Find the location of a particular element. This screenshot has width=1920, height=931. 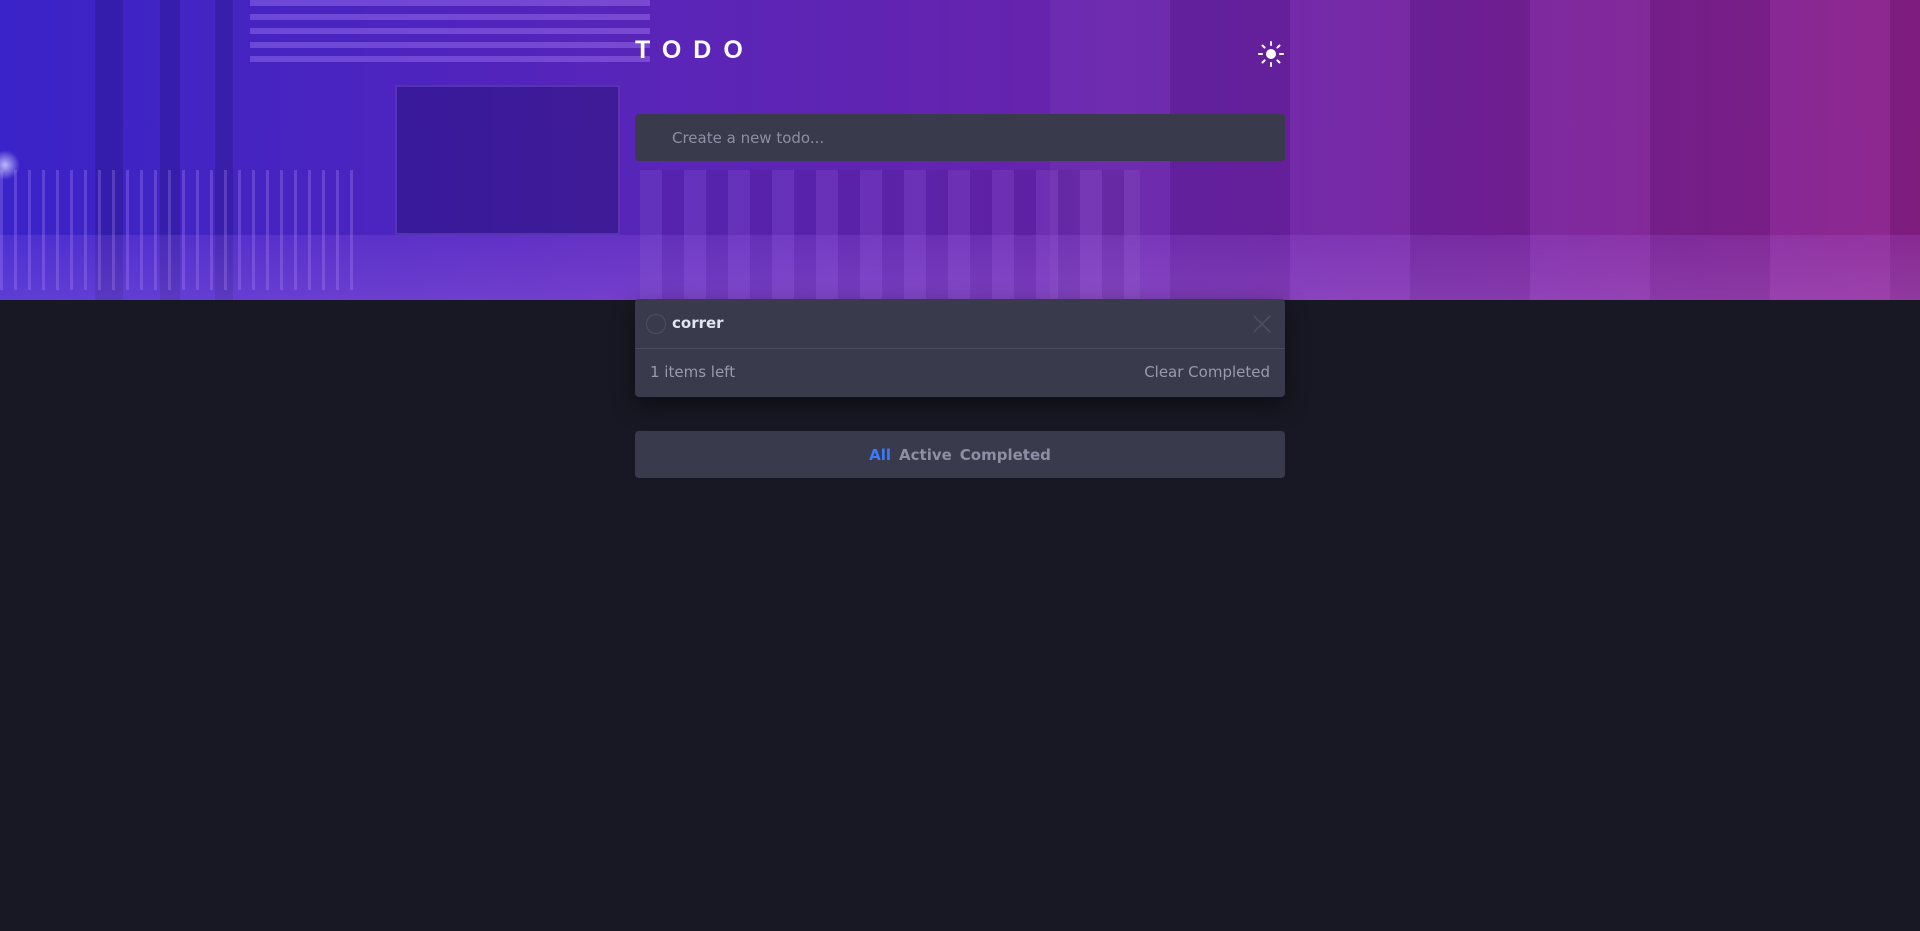

app-header: TODO is located at coordinates (960, 56).